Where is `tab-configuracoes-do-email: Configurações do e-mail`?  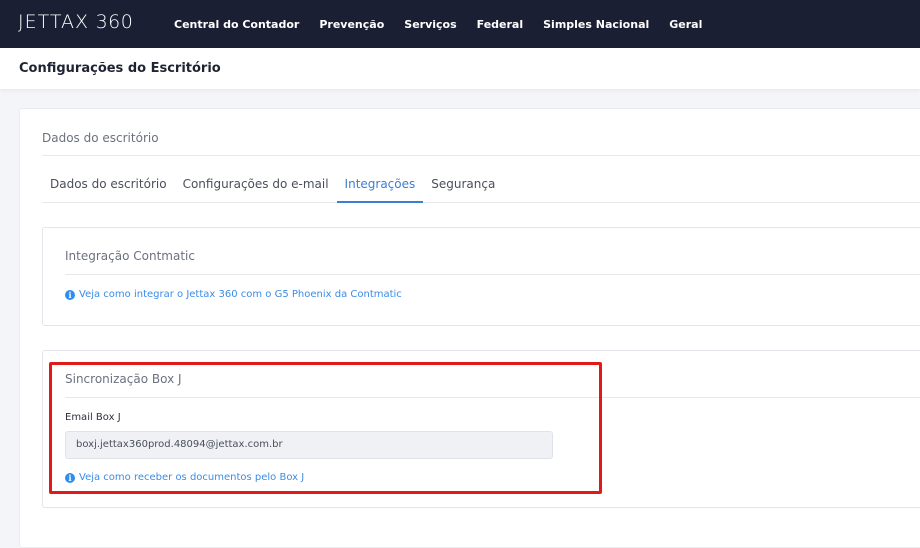 tab-configuracoes-do-email: Configurações do e-mail is located at coordinates (256, 185).